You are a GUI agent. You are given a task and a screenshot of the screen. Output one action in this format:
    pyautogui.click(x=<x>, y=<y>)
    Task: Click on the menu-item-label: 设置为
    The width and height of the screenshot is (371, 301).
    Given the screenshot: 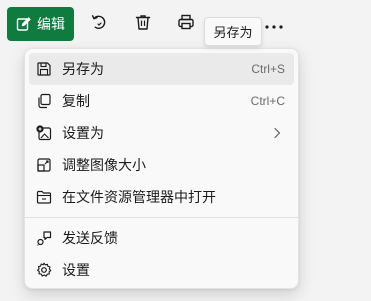 What is the action you would take?
    pyautogui.click(x=83, y=134)
    